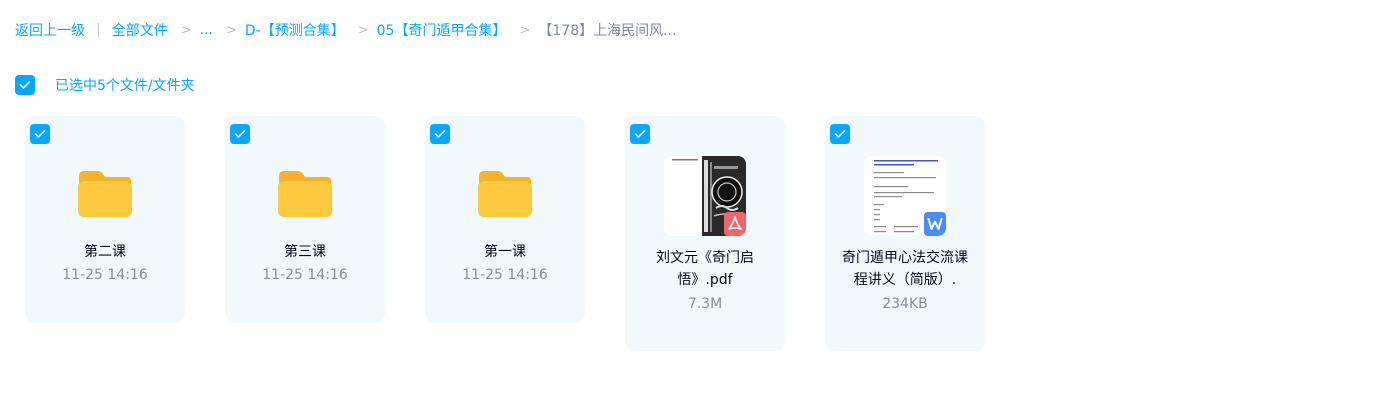 This screenshot has height=408, width=1389. What do you see at coordinates (105, 219) in the screenshot?
I see `file-tile-folder: 第二课 11-25 14:16` at bounding box center [105, 219].